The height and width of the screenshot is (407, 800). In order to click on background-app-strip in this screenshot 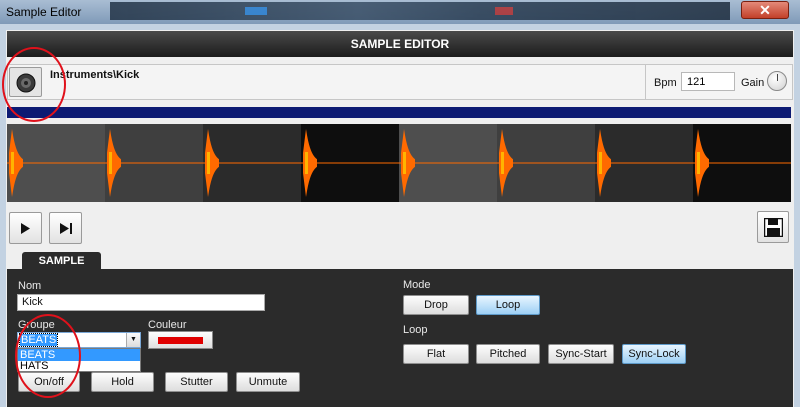, I will do `click(420, 11)`.